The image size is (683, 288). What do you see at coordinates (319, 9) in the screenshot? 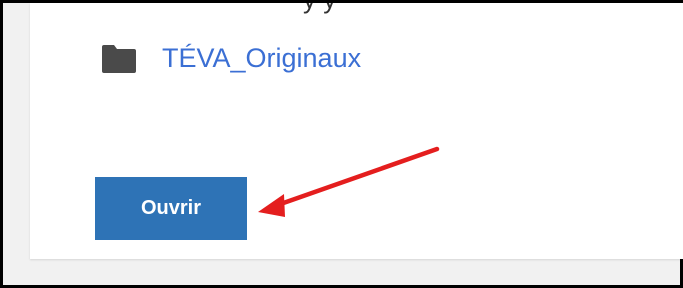
I see `truncated-header-text: y y` at bounding box center [319, 9].